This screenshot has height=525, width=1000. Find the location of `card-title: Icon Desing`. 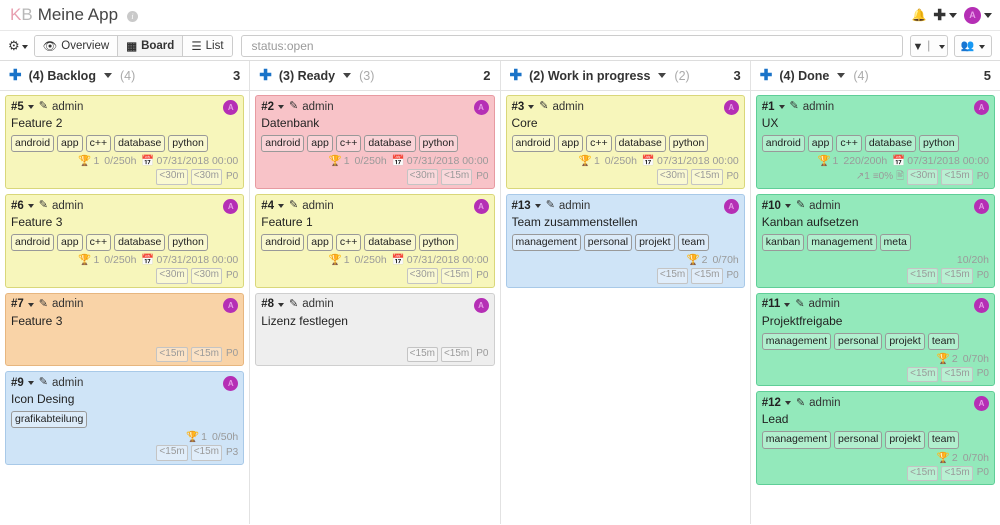

card-title: Icon Desing is located at coordinates (124, 399).